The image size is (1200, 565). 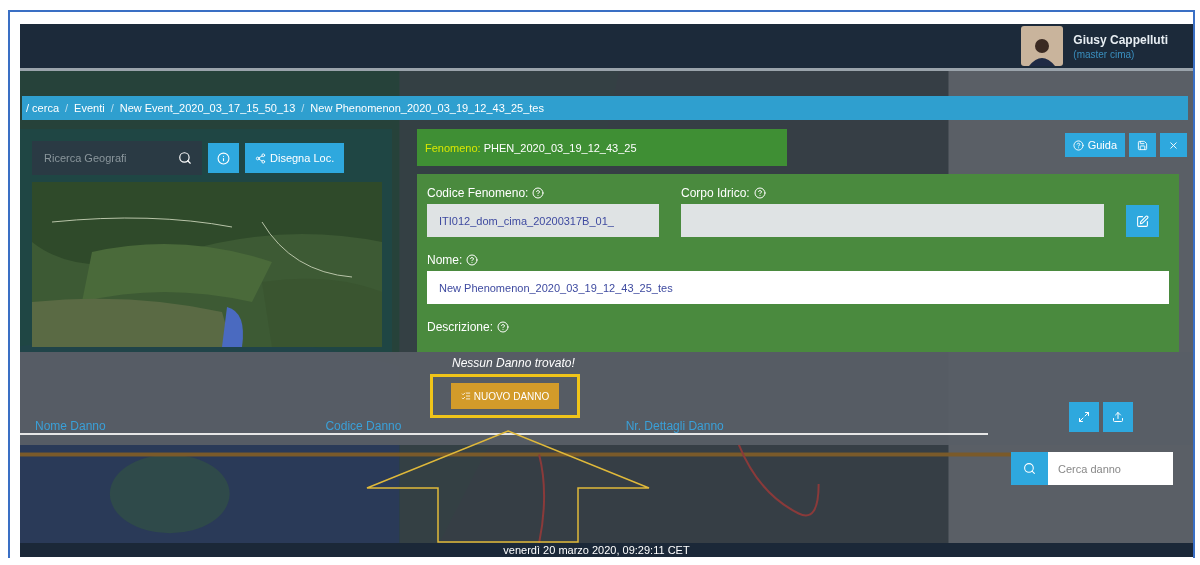 What do you see at coordinates (1104, 54) in the screenshot?
I see `user-role: (master cima)` at bounding box center [1104, 54].